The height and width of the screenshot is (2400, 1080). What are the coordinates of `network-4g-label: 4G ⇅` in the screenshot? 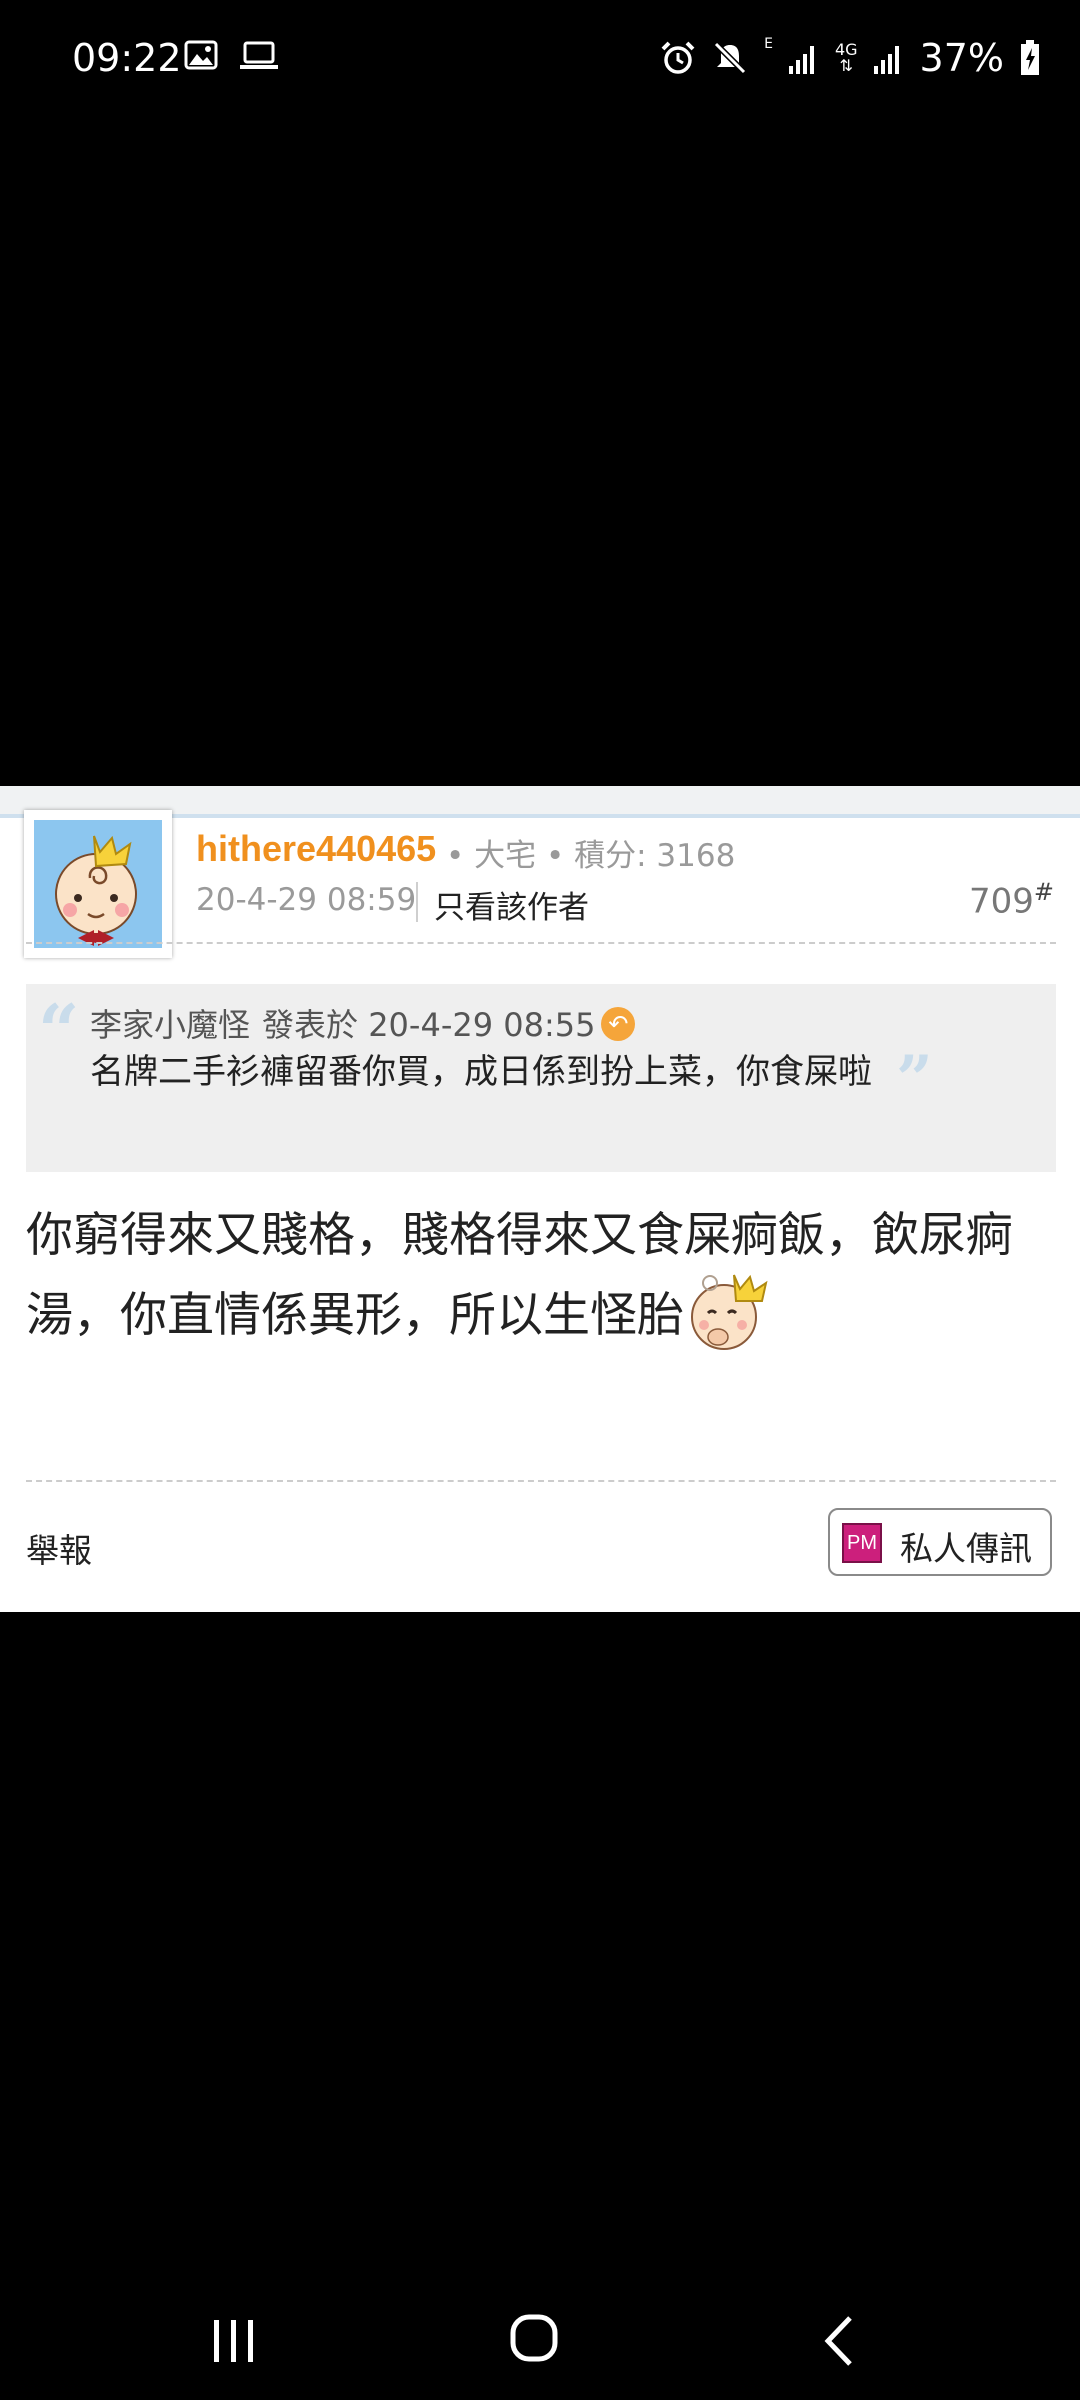 It's located at (846, 57).